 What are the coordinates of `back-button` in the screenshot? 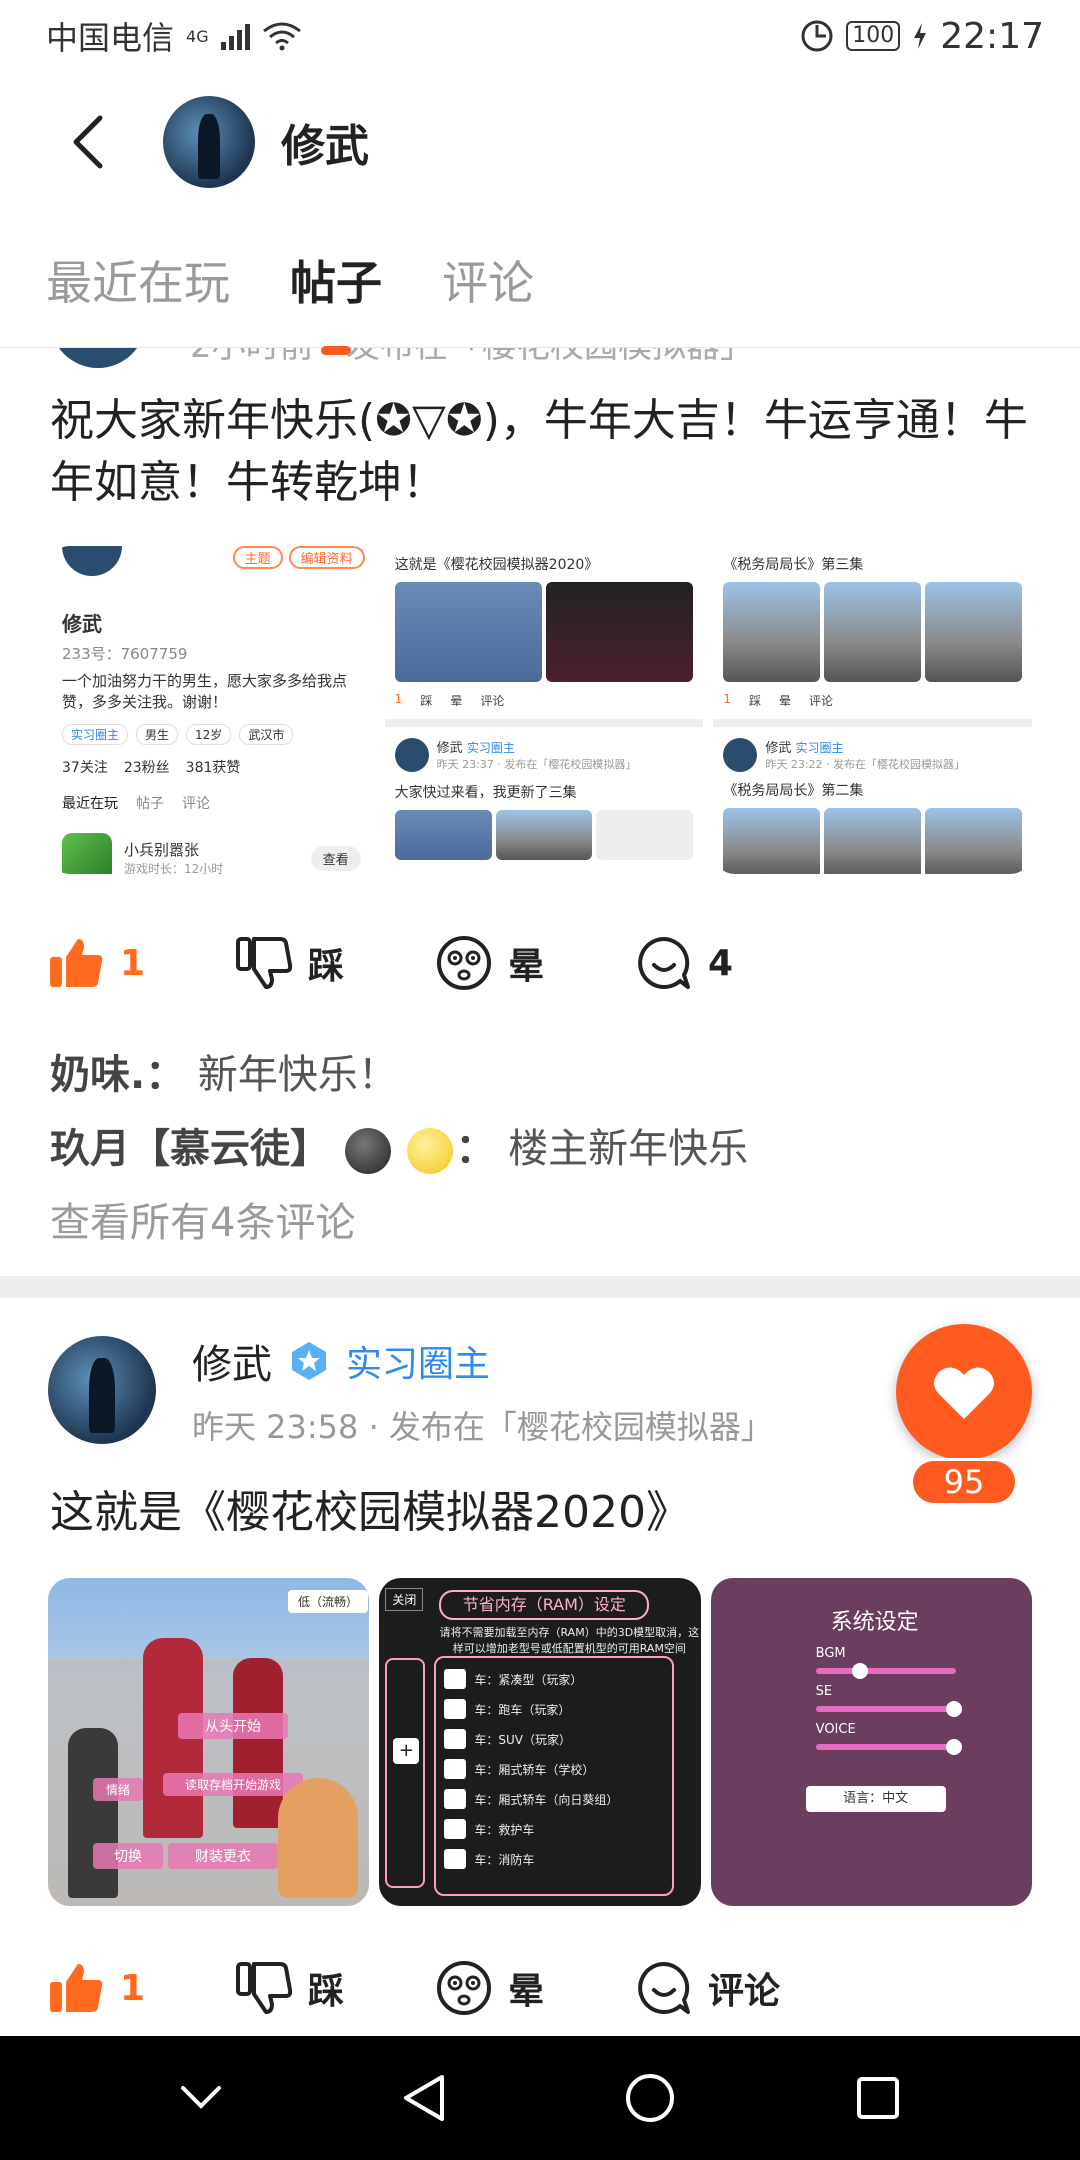 It's located at (88, 142).